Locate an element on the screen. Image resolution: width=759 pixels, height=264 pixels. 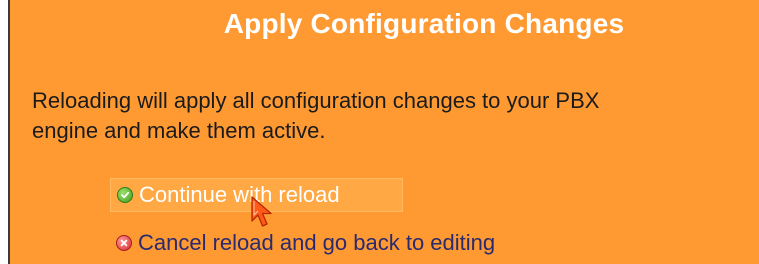
continue-reload-label: Continue with reload is located at coordinates (239, 194).